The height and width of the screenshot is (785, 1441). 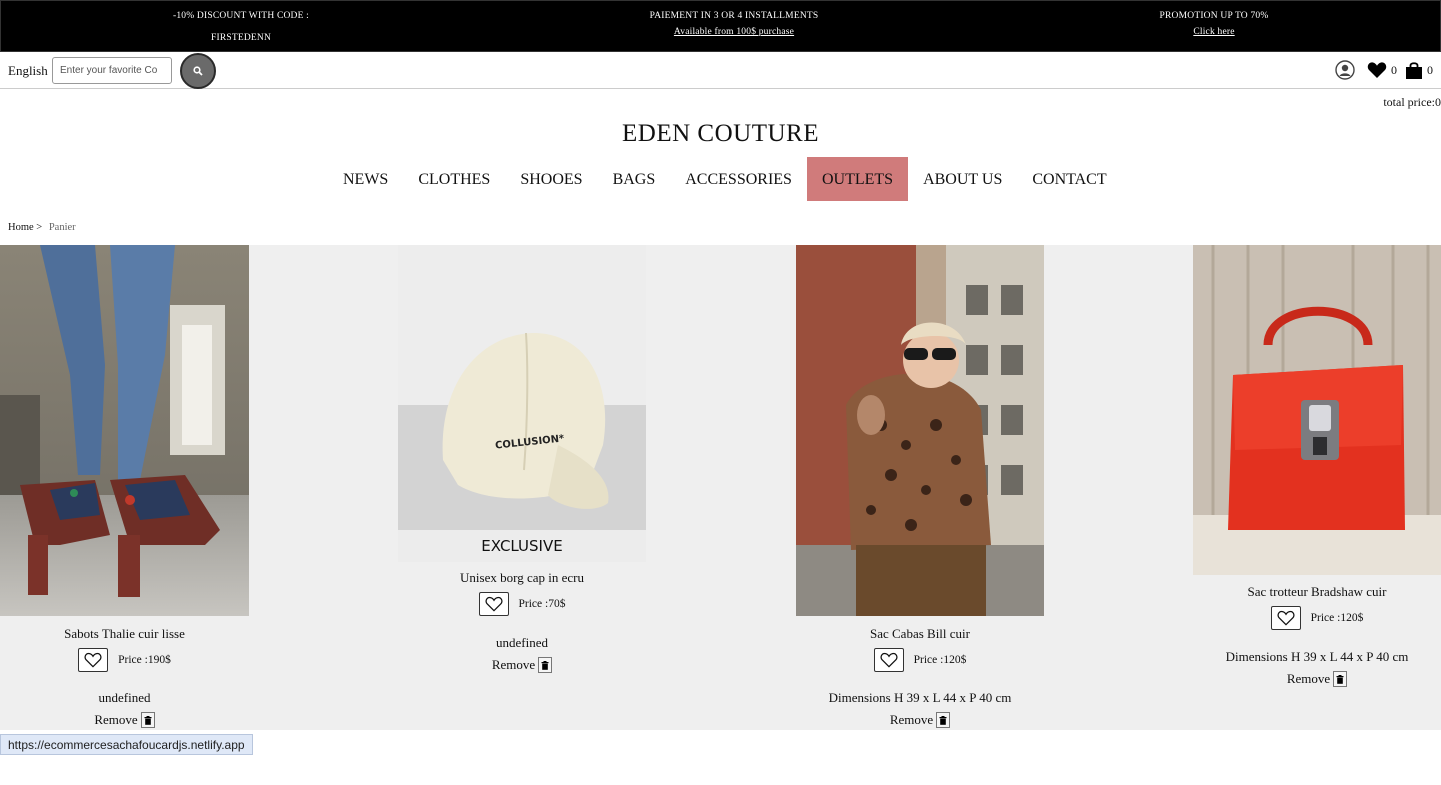 What do you see at coordinates (542, 604) in the screenshot?
I see `product-price: Price :70$` at bounding box center [542, 604].